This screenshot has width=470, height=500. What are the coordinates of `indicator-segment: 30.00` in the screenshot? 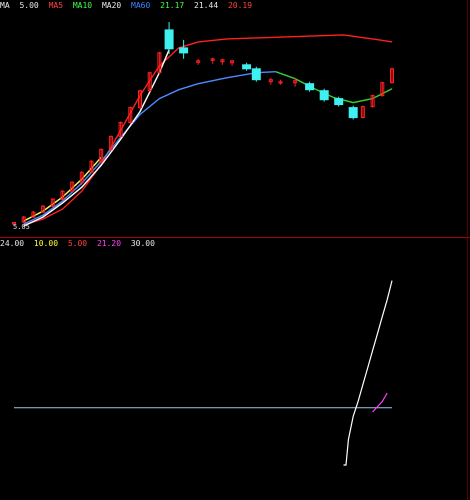 It's located at (142, 243).